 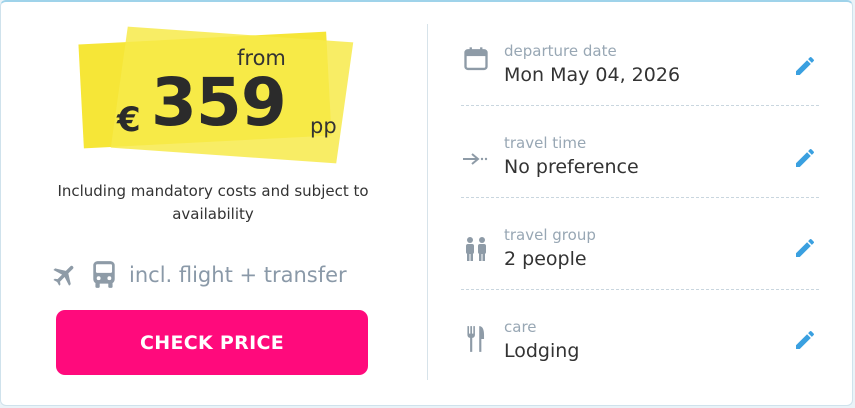 I want to click on people-icon, so click(x=476, y=249).